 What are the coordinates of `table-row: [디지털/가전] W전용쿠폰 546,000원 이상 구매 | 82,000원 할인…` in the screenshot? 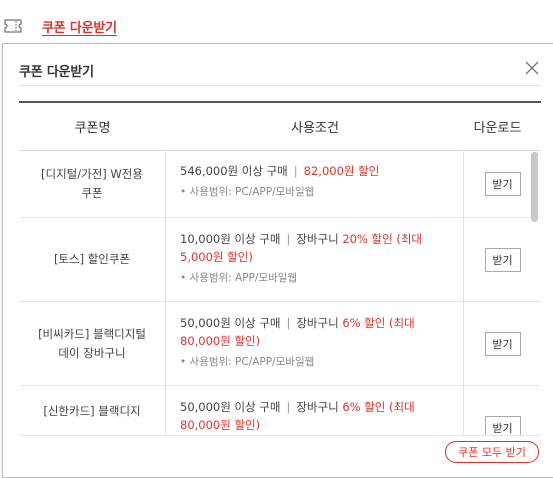 It's located at (280, 184).